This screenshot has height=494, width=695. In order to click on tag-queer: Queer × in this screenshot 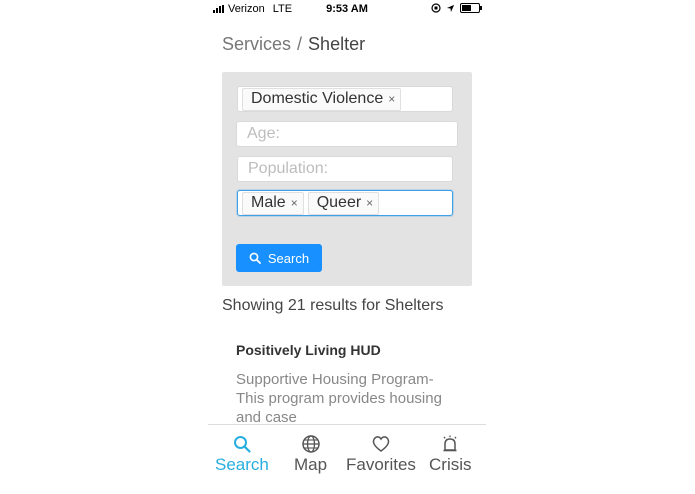, I will do `click(343, 203)`.